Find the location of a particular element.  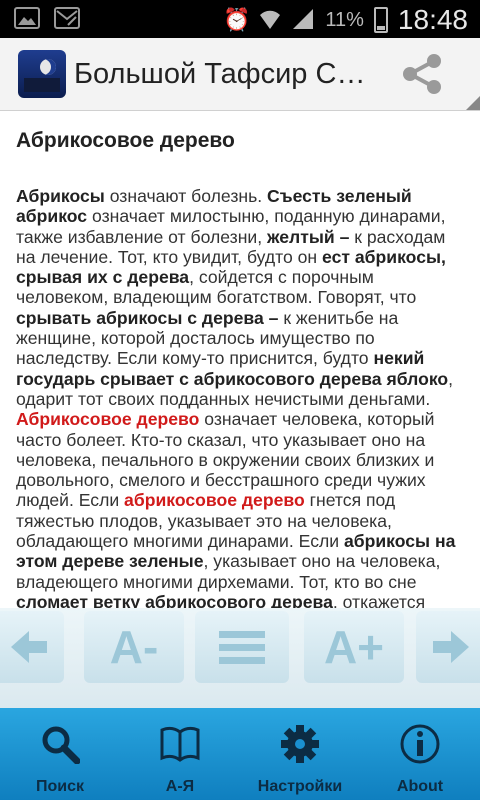

nav-settings-label: Настройки is located at coordinates (300, 786).